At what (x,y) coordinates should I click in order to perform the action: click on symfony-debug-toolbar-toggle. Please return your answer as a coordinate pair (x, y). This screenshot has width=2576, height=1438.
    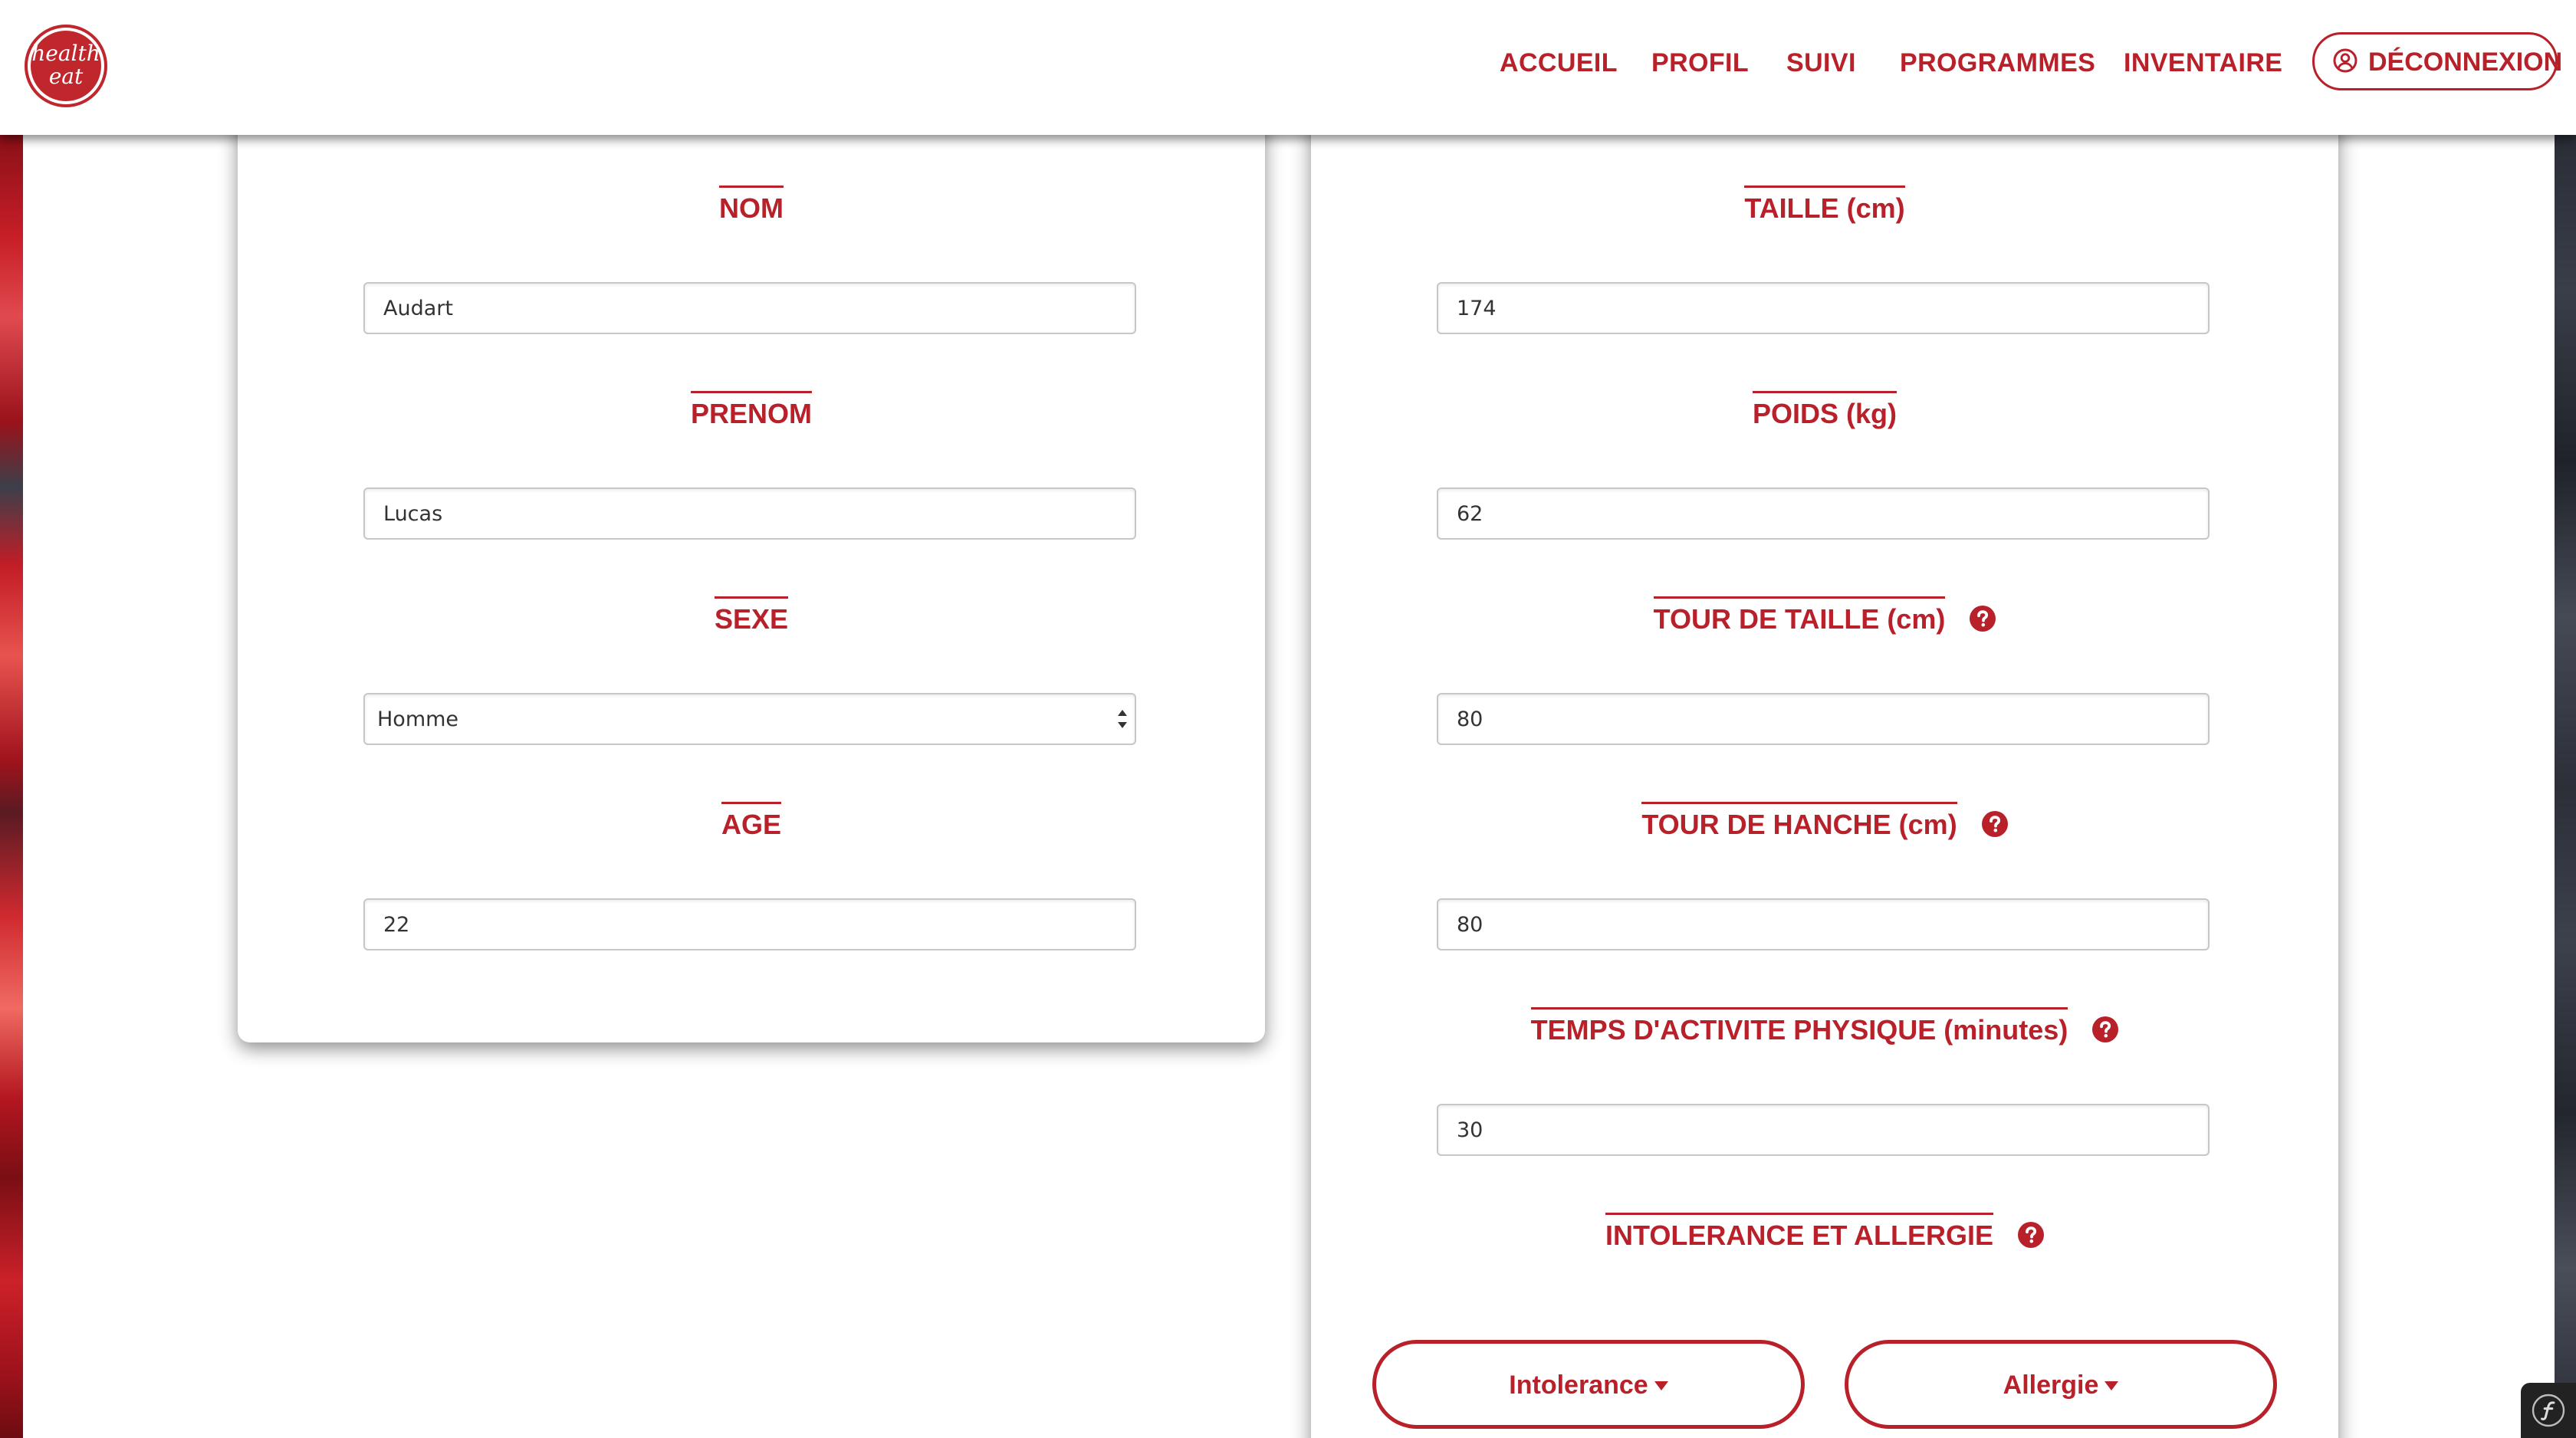
    Looking at the image, I should click on (2548, 1410).